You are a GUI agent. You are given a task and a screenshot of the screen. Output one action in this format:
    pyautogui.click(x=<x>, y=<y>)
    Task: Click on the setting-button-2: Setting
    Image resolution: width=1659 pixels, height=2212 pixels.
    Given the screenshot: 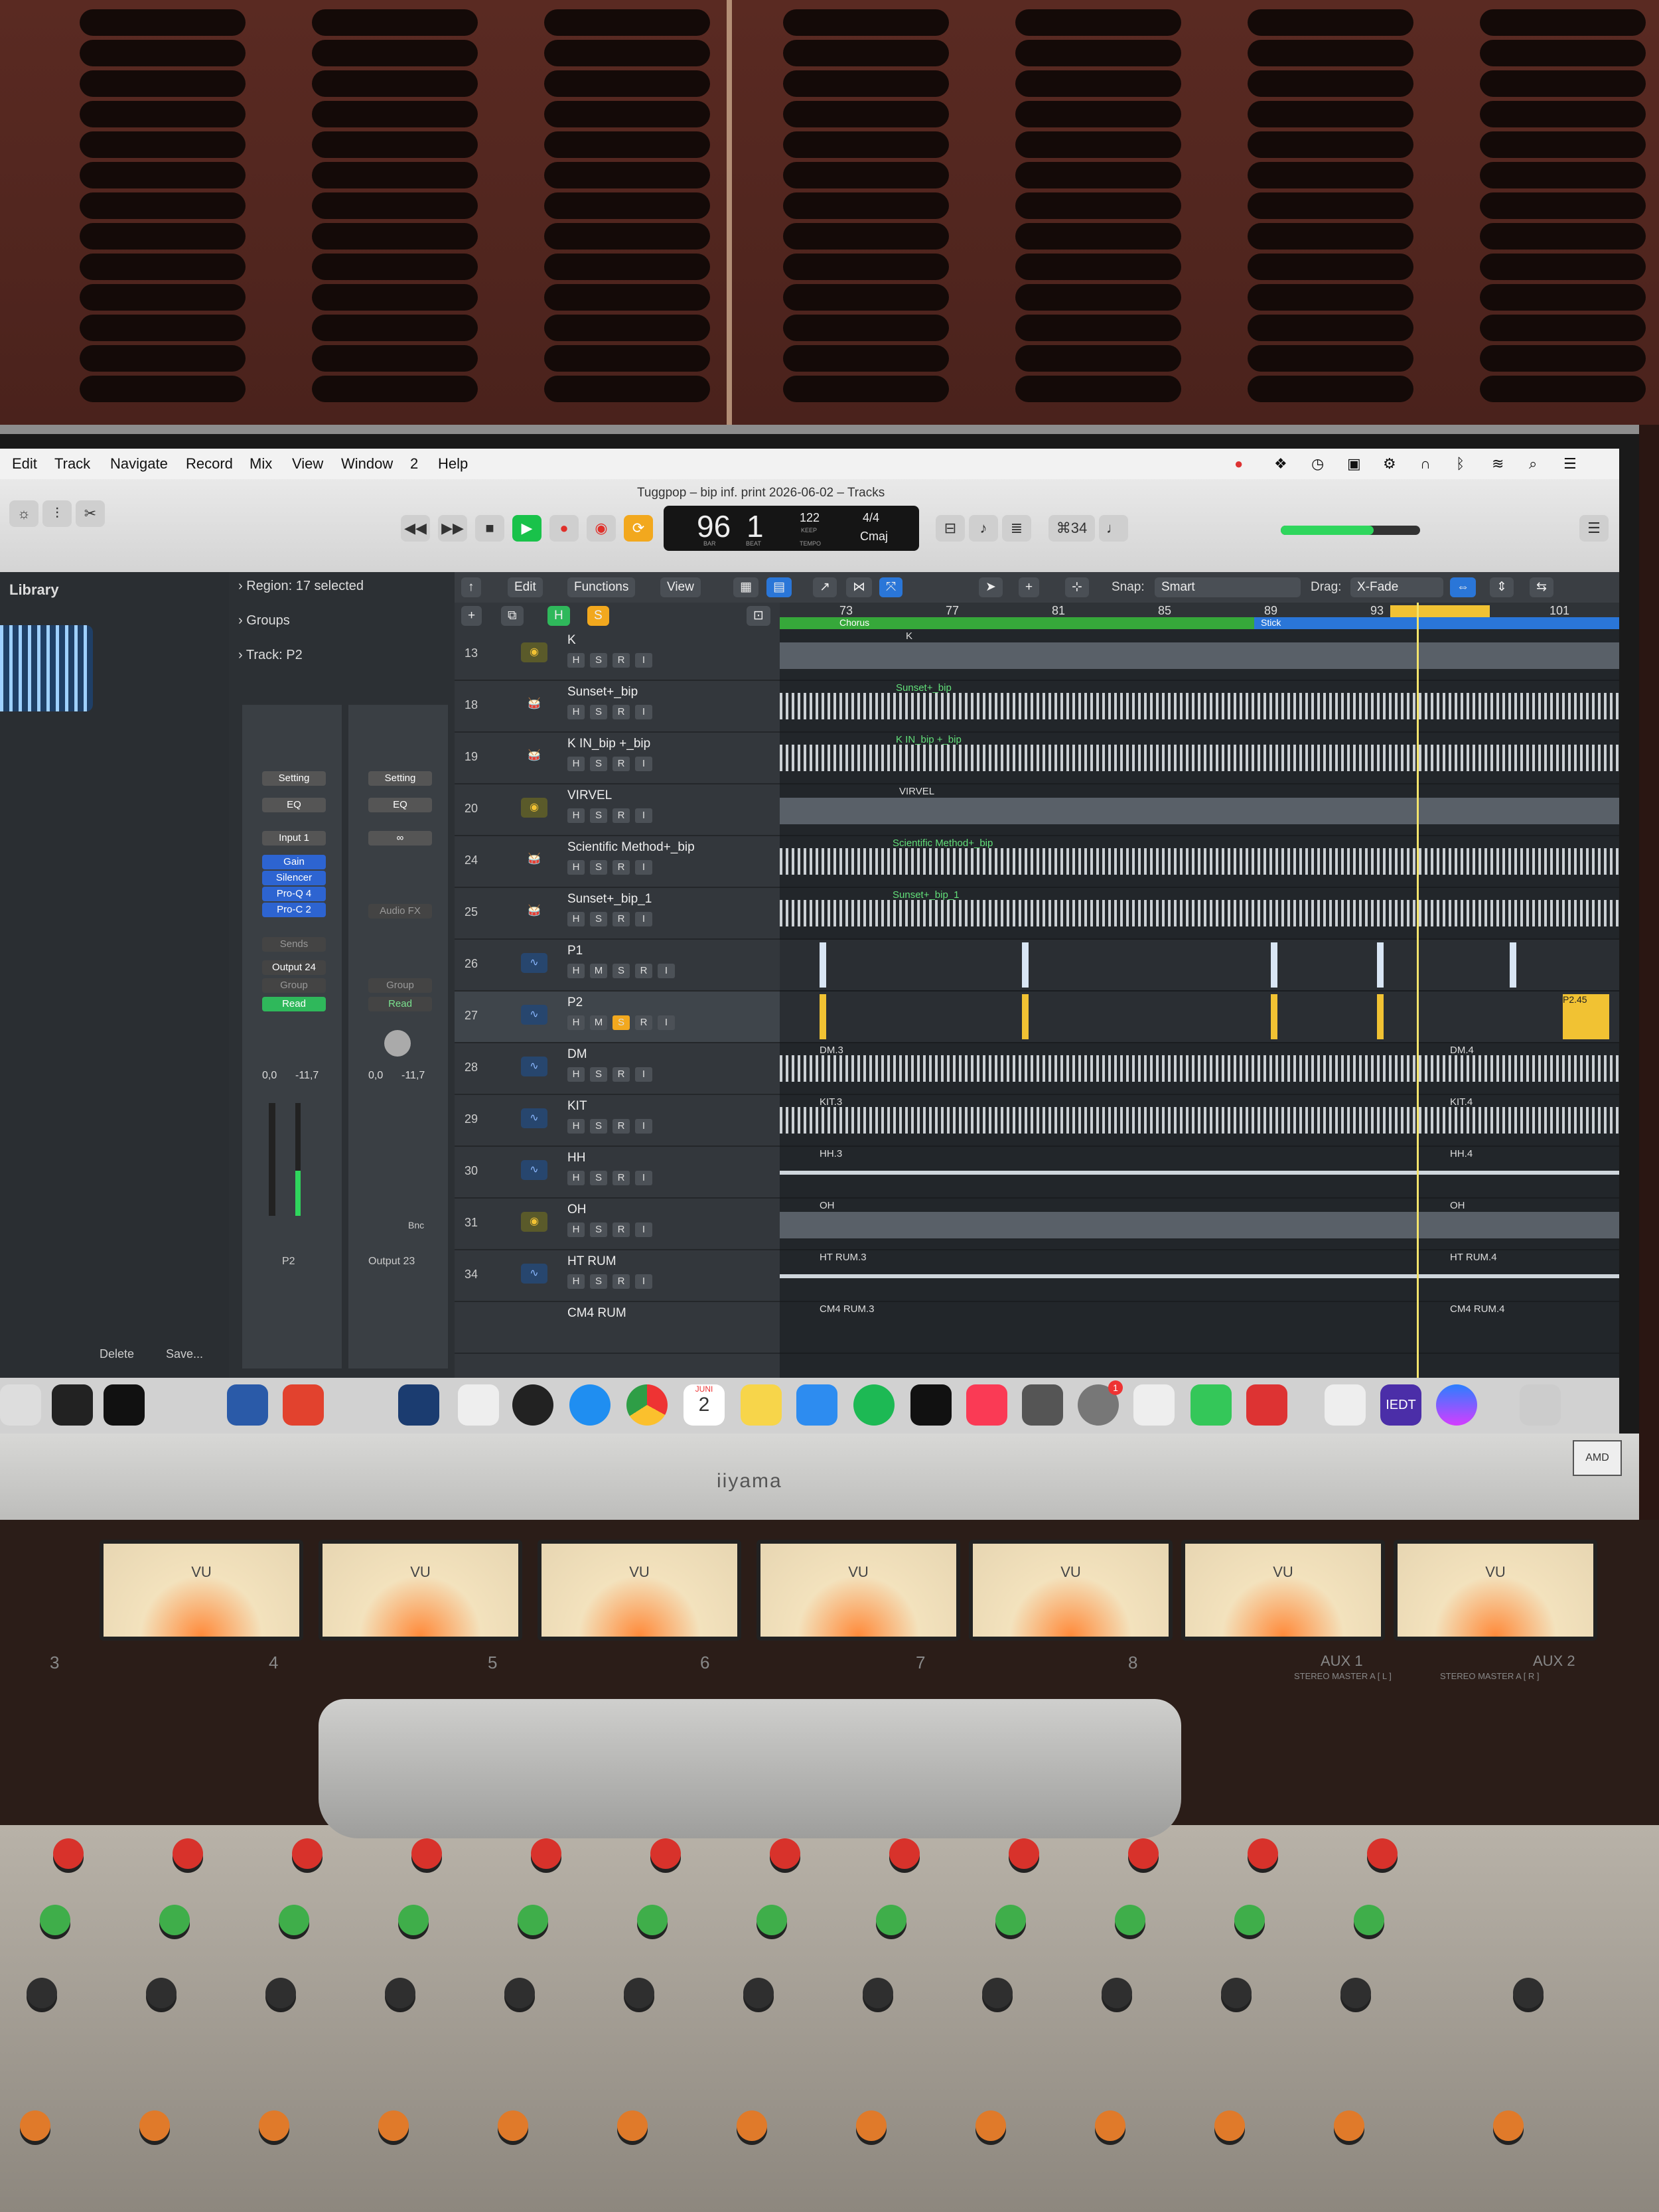 What is the action you would take?
    pyautogui.click(x=400, y=779)
    